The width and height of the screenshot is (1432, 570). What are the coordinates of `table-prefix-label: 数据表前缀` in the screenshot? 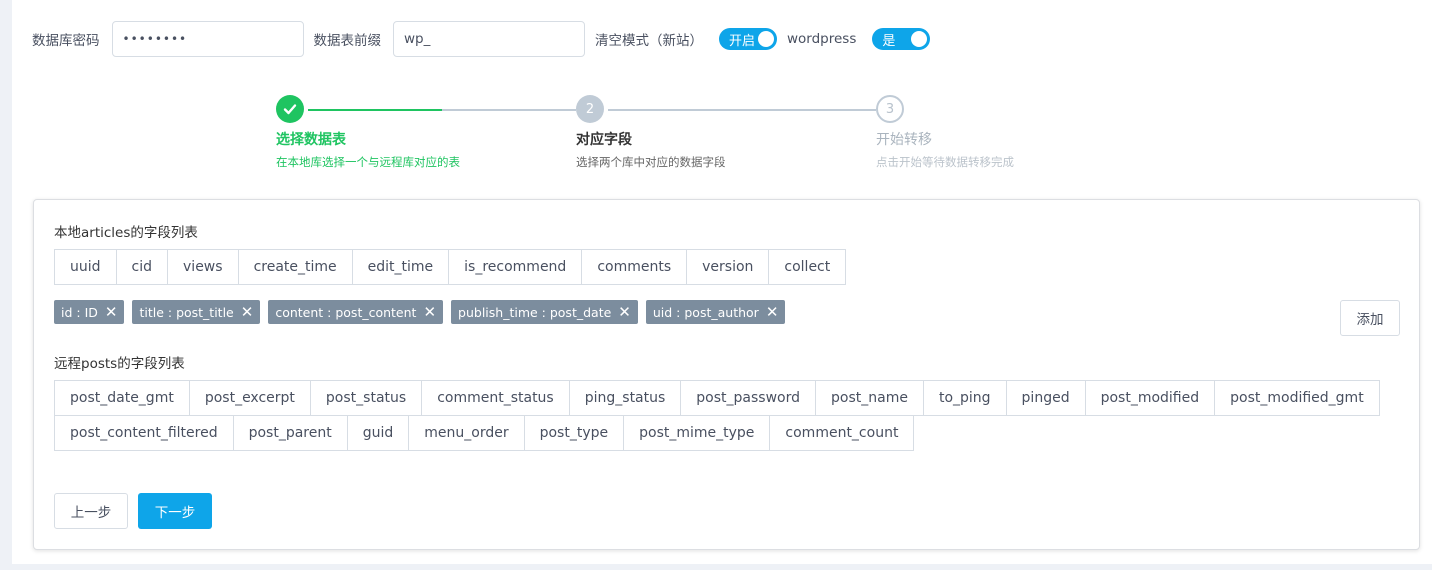 It's located at (347, 41).